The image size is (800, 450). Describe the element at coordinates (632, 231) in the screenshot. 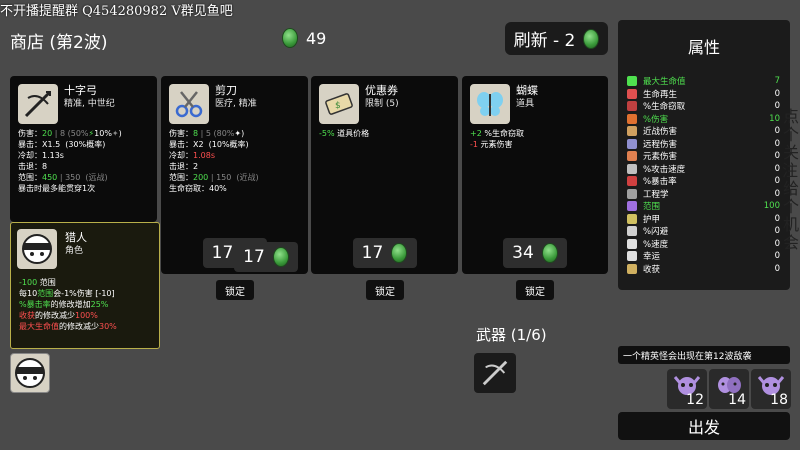

I see `dodge-icon` at that location.